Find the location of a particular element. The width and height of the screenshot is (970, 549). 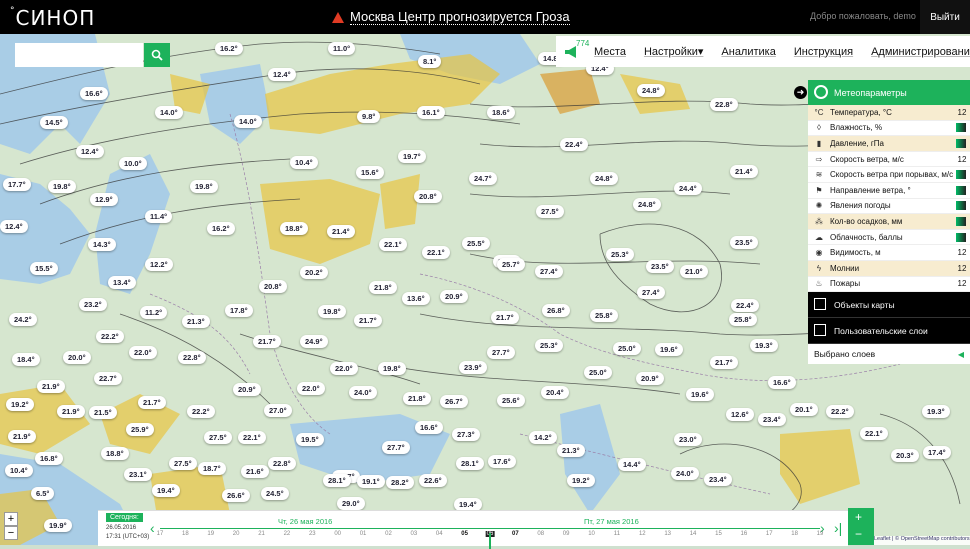

temperature-label: 22.0° is located at coordinates (344, 368).